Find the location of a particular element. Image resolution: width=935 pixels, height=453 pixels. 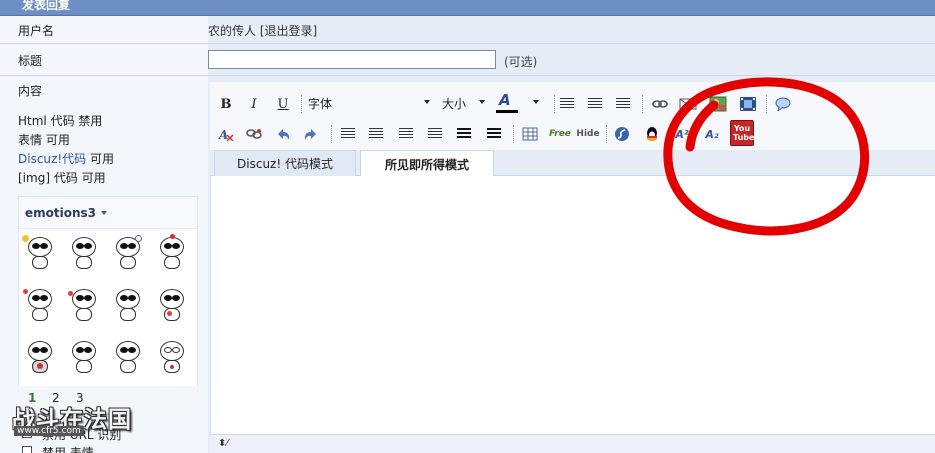

free-icon: Free is located at coordinates (560, 134).